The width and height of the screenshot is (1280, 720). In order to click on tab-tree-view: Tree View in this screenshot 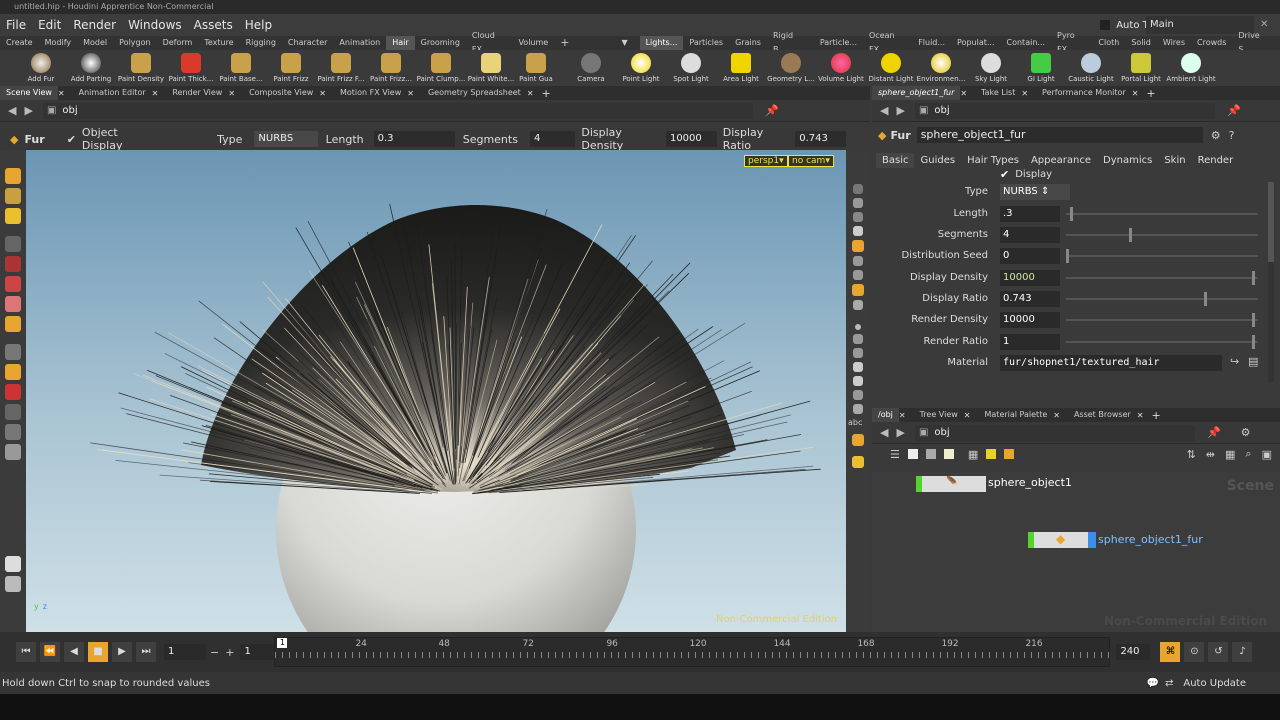, I will do `click(939, 415)`.